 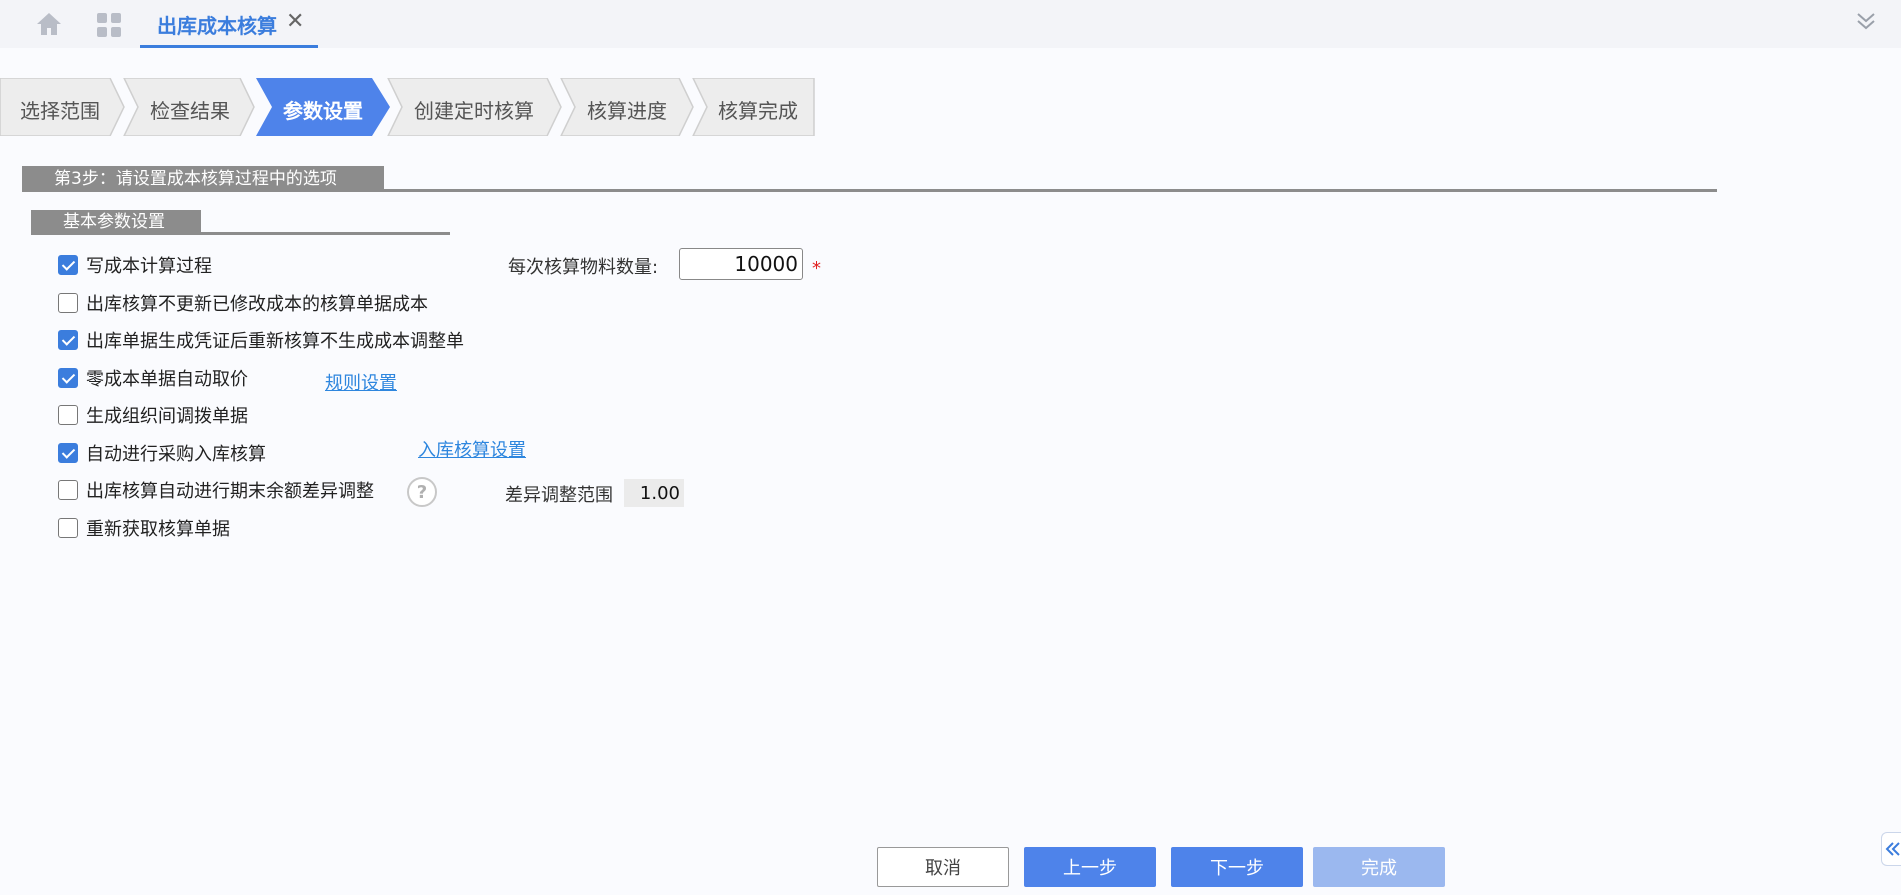 What do you see at coordinates (758, 111) in the screenshot?
I see `step-complete: 核算完成` at bounding box center [758, 111].